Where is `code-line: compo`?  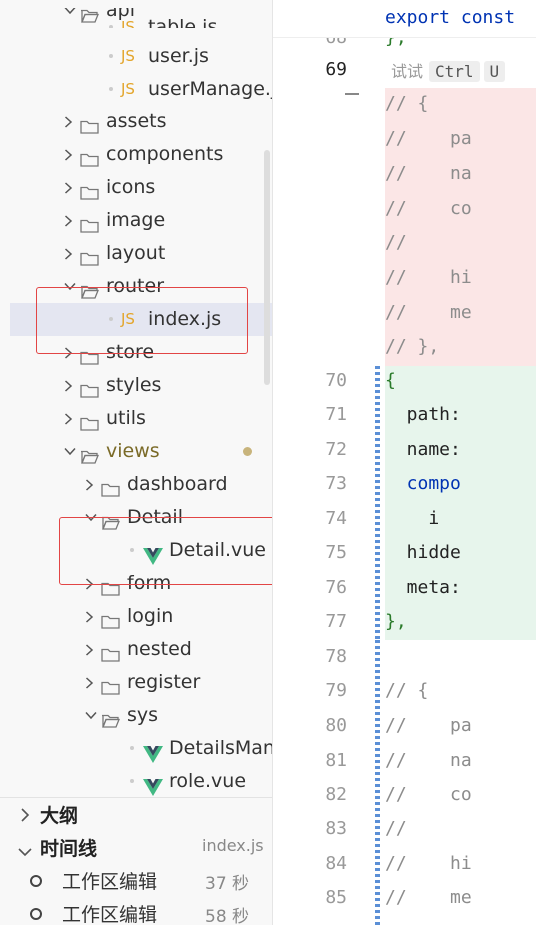
code-line: compo is located at coordinates (423, 483).